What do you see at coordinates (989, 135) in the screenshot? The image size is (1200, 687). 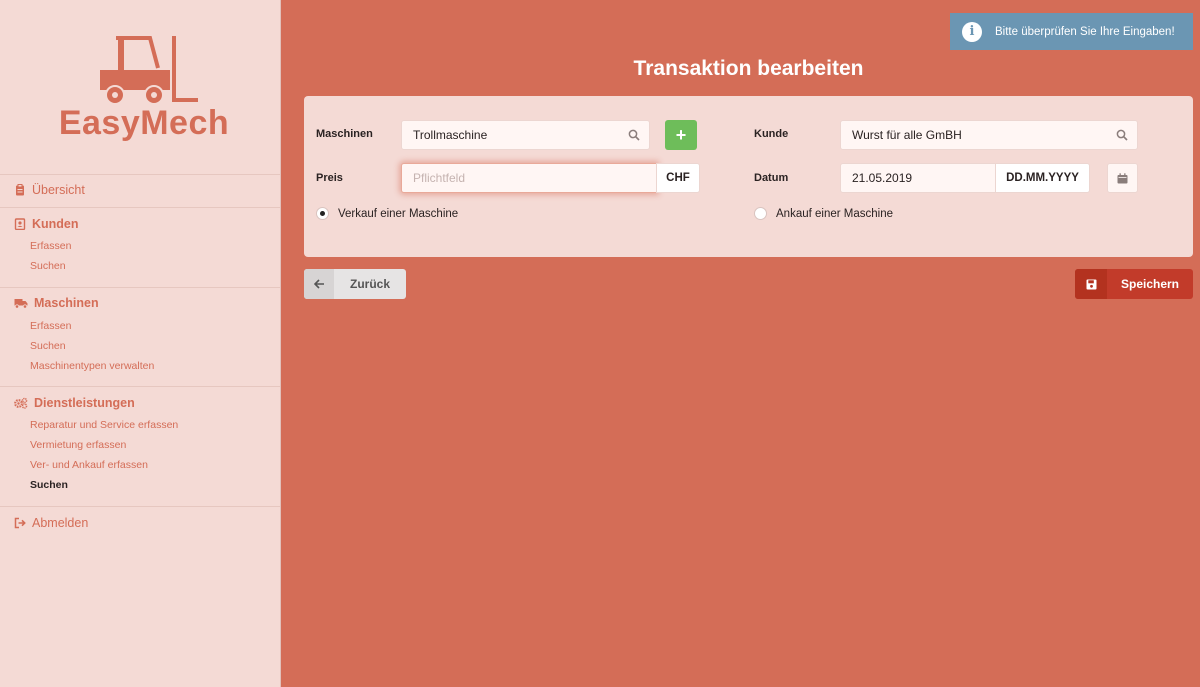 I see `kunde-field: Wurst für alle GmBH` at bounding box center [989, 135].